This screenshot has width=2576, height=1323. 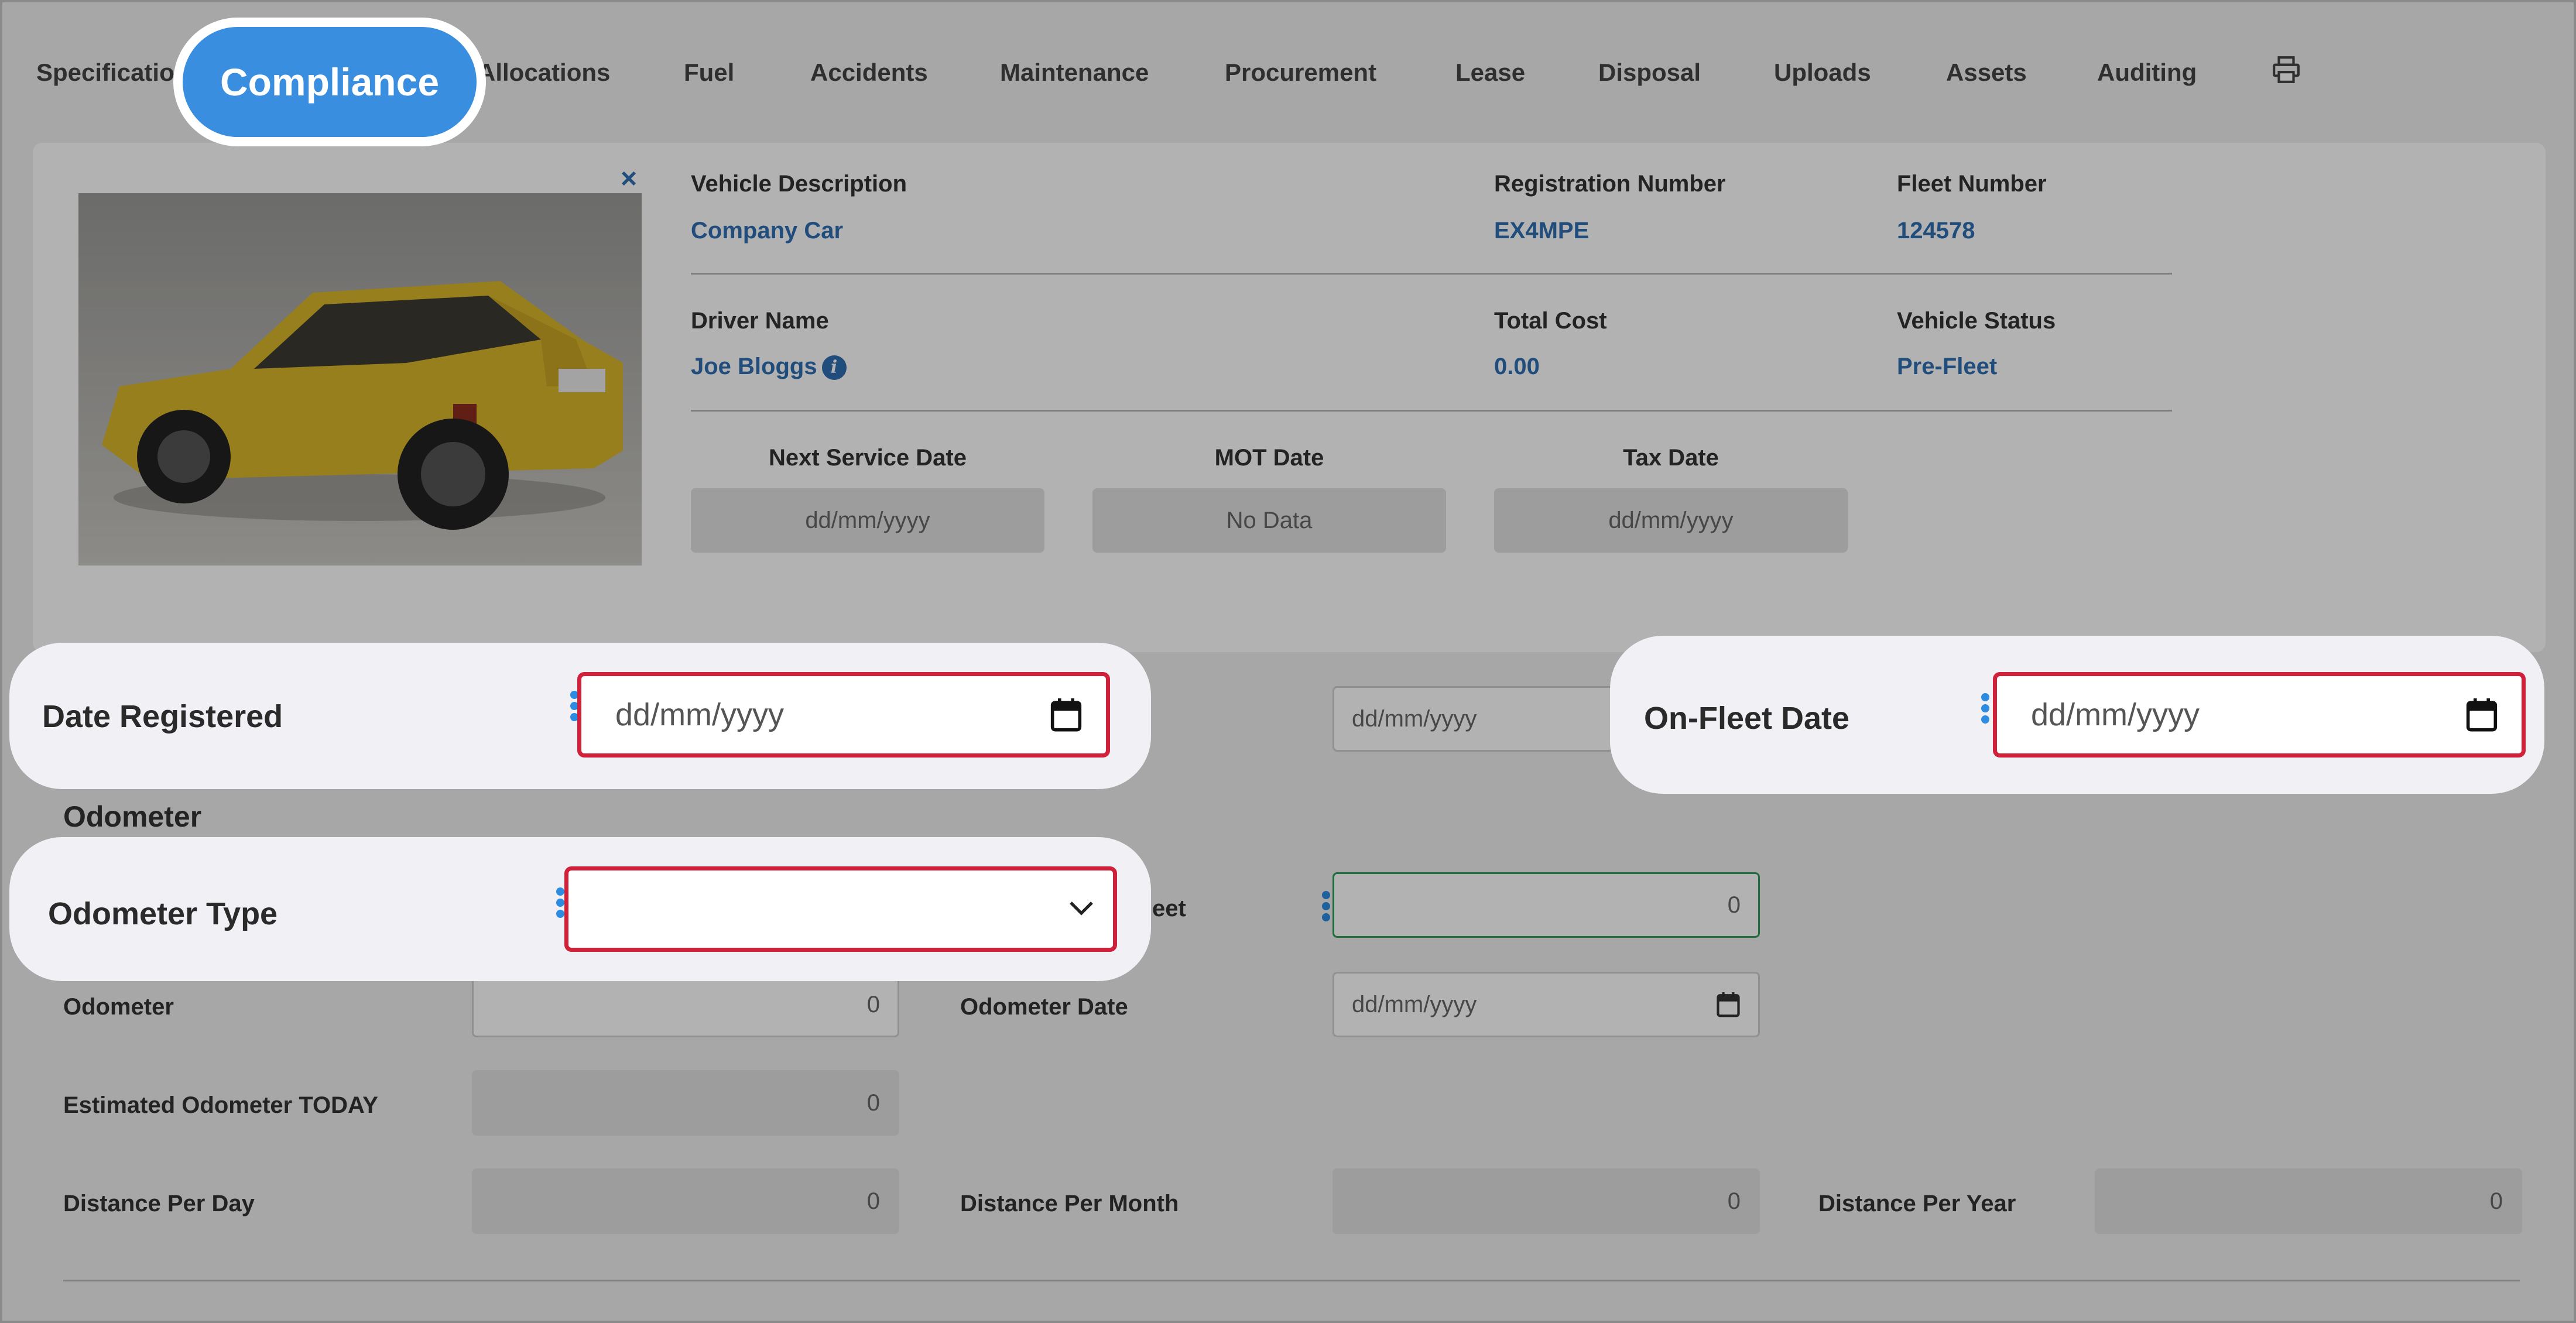 What do you see at coordinates (1546, 1201) in the screenshot?
I see `distance-per-month-field: 0` at bounding box center [1546, 1201].